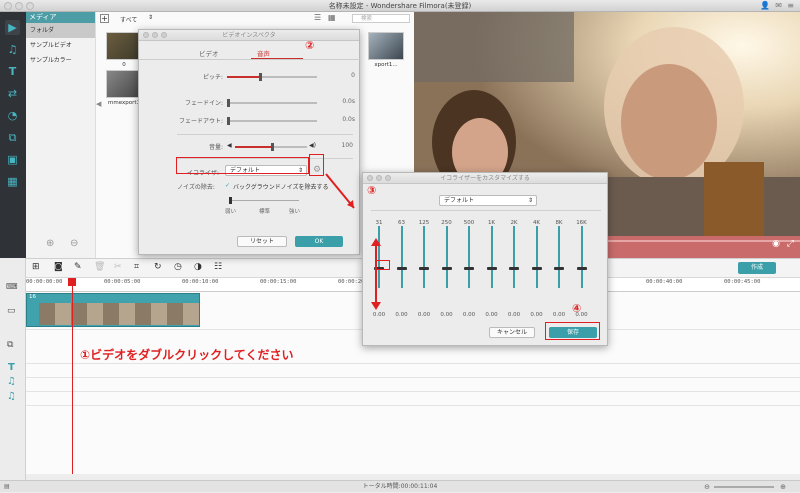 The image size is (800, 493). What do you see at coordinates (11, 396) in the screenshot?
I see `music-track2-icon: ♫` at bounding box center [11, 396].